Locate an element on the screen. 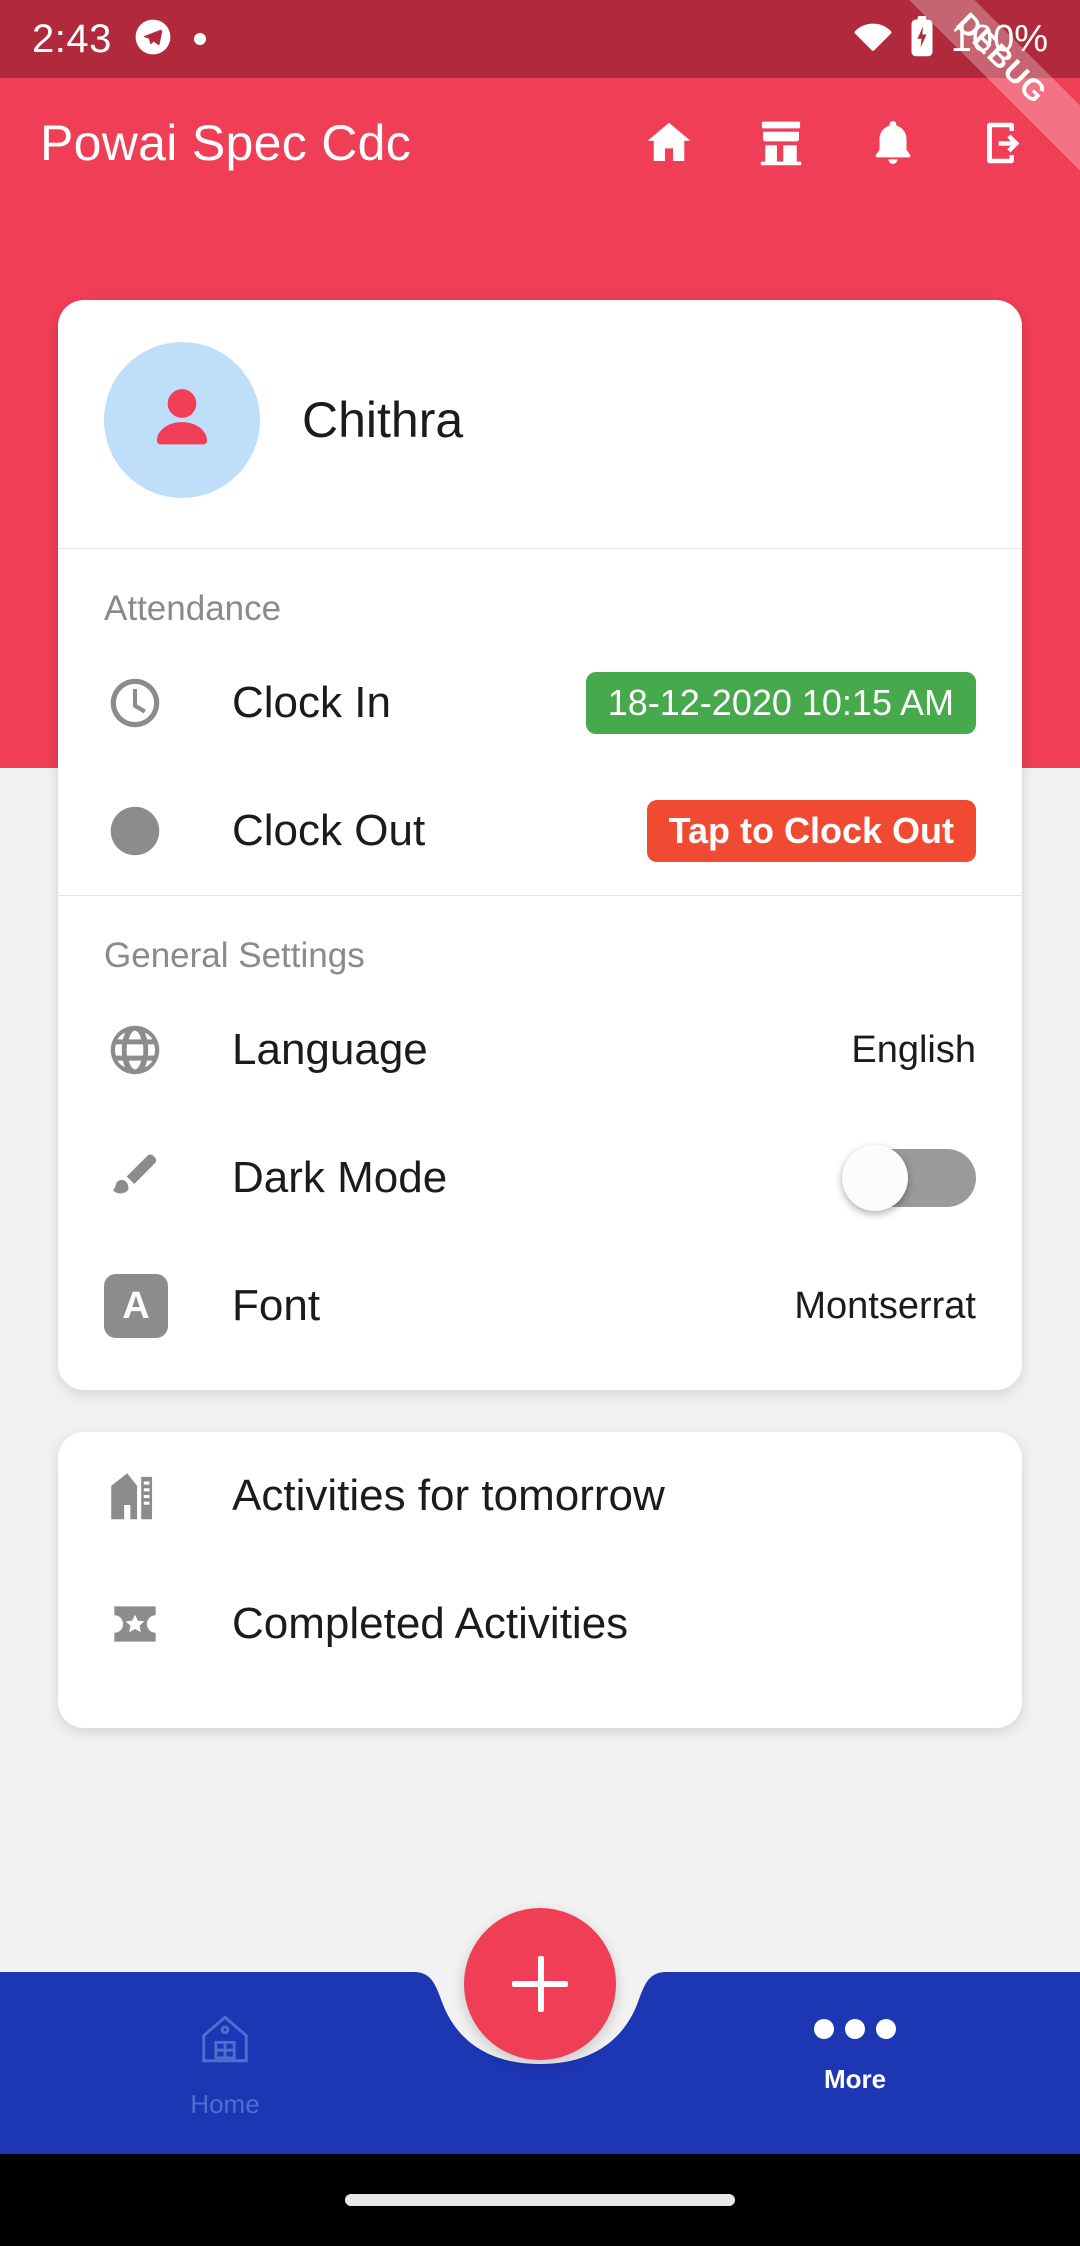 This screenshot has width=1080, height=2246. attendance-row-trailing: 18-12-2020 10:15 AM is located at coordinates (780, 703).